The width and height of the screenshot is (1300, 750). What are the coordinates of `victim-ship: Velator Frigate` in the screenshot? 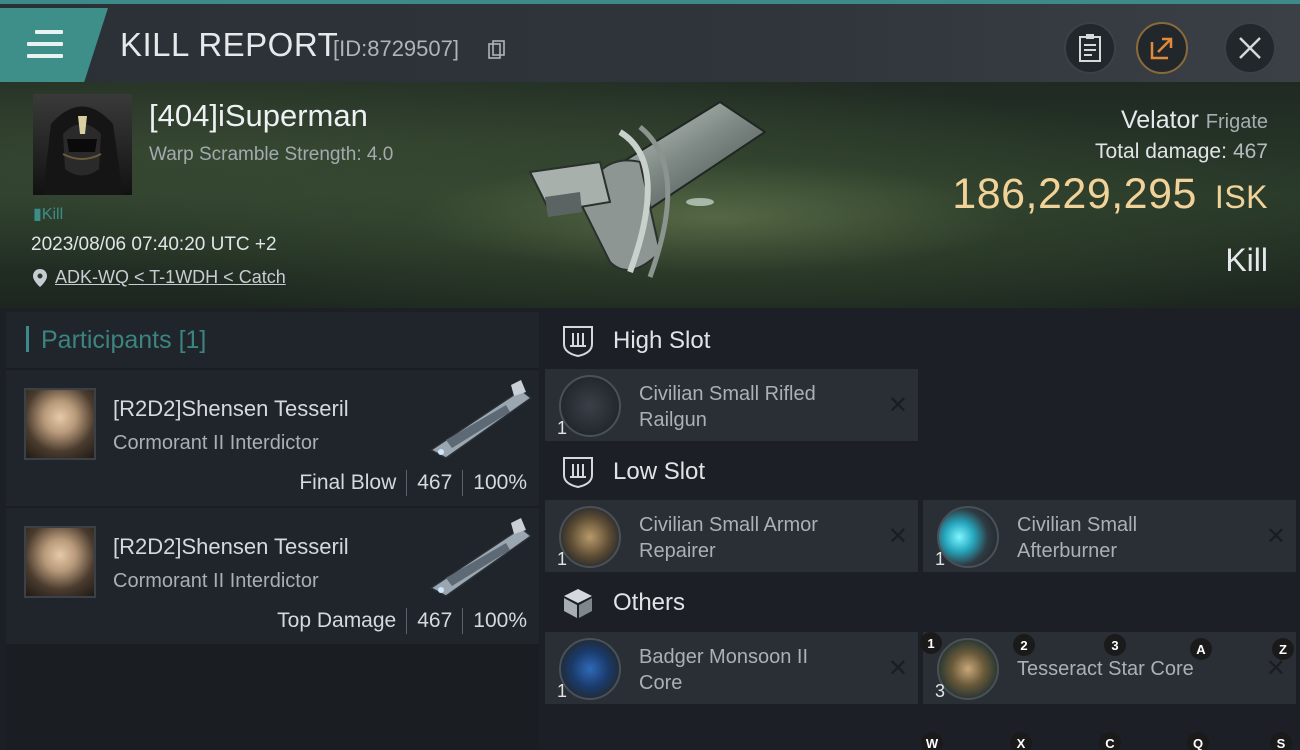 It's located at (1194, 120).